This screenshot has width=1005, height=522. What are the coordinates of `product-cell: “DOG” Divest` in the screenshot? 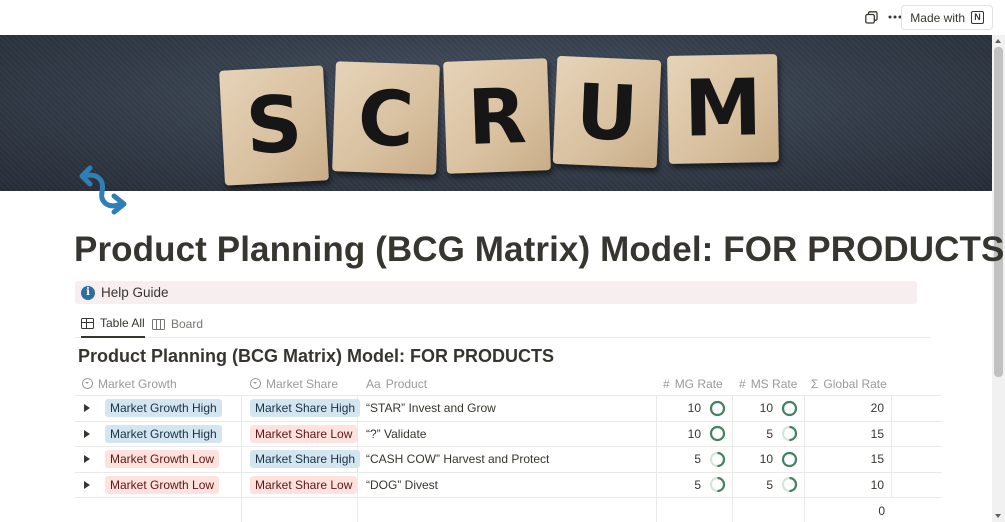 It's located at (507, 484).